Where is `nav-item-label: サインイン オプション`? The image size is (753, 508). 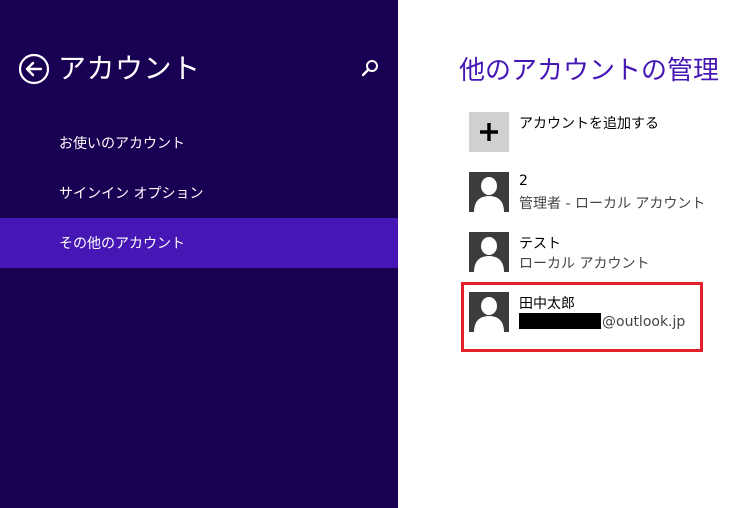 nav-item-label: サインイン オプション is located at coordinates (131, 194).